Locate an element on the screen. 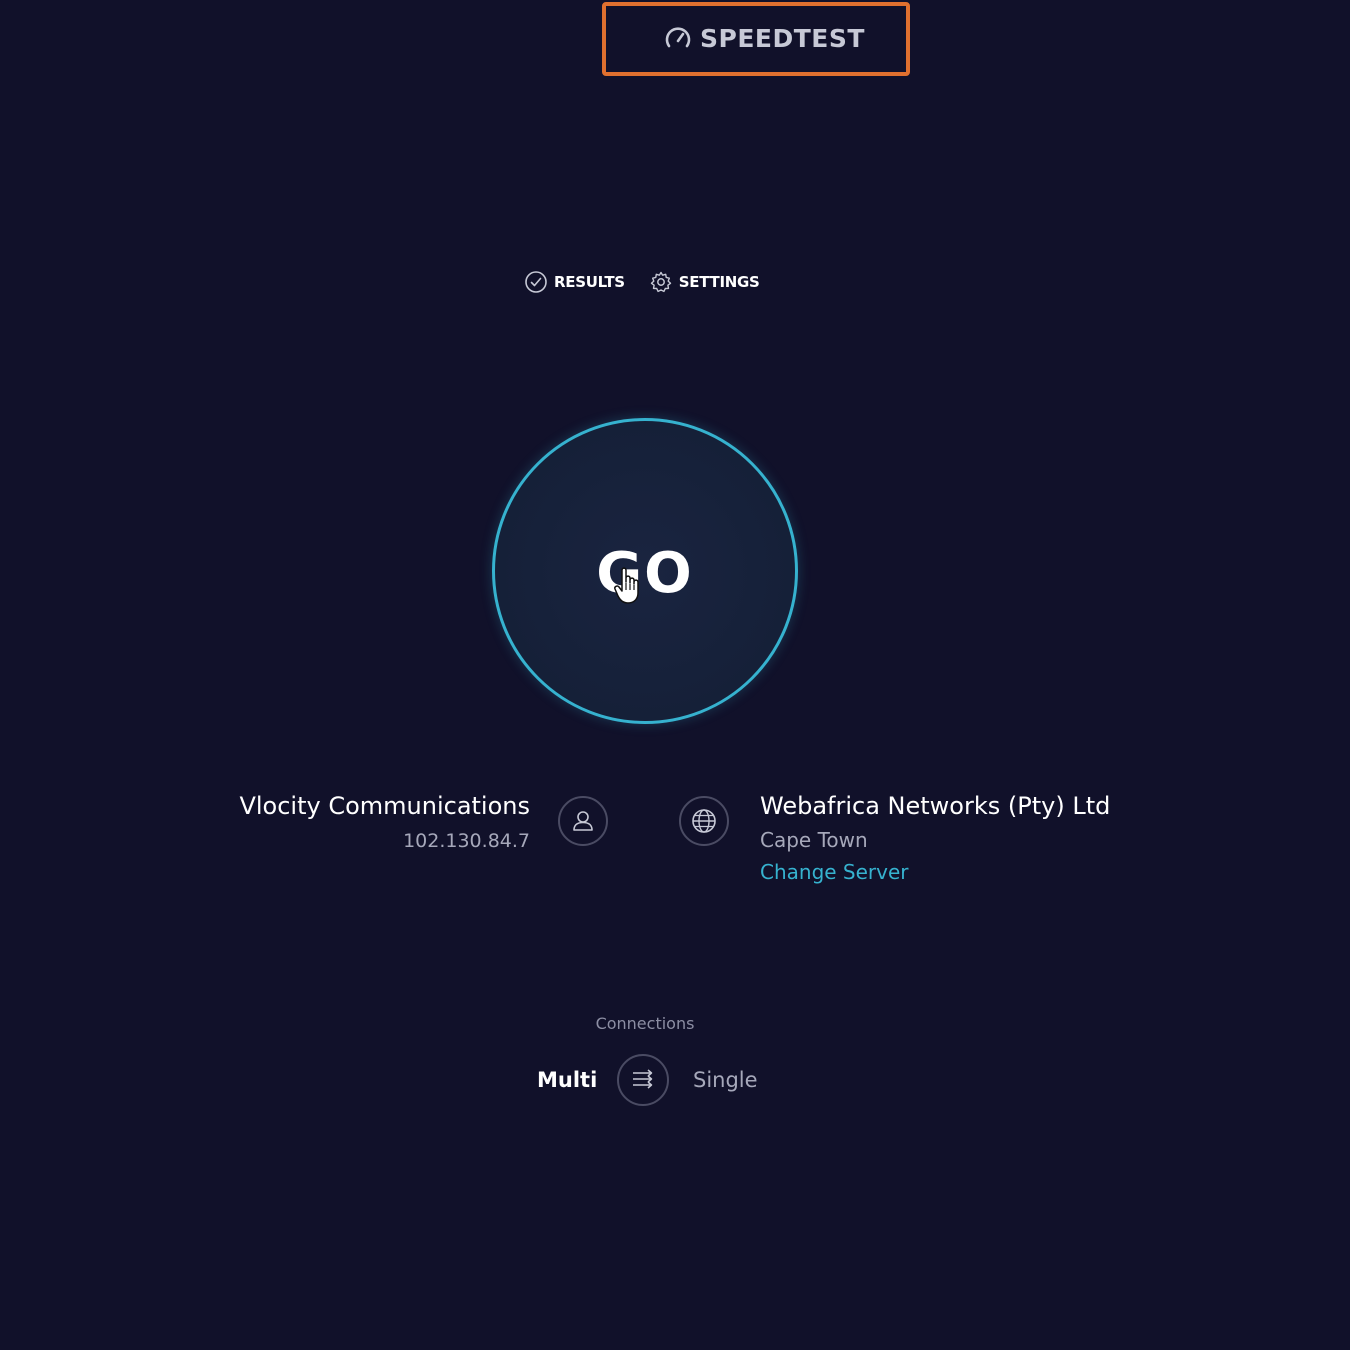 This screenshot has width=1350, height=1350. user-icon is located at coordinates (583, 821).